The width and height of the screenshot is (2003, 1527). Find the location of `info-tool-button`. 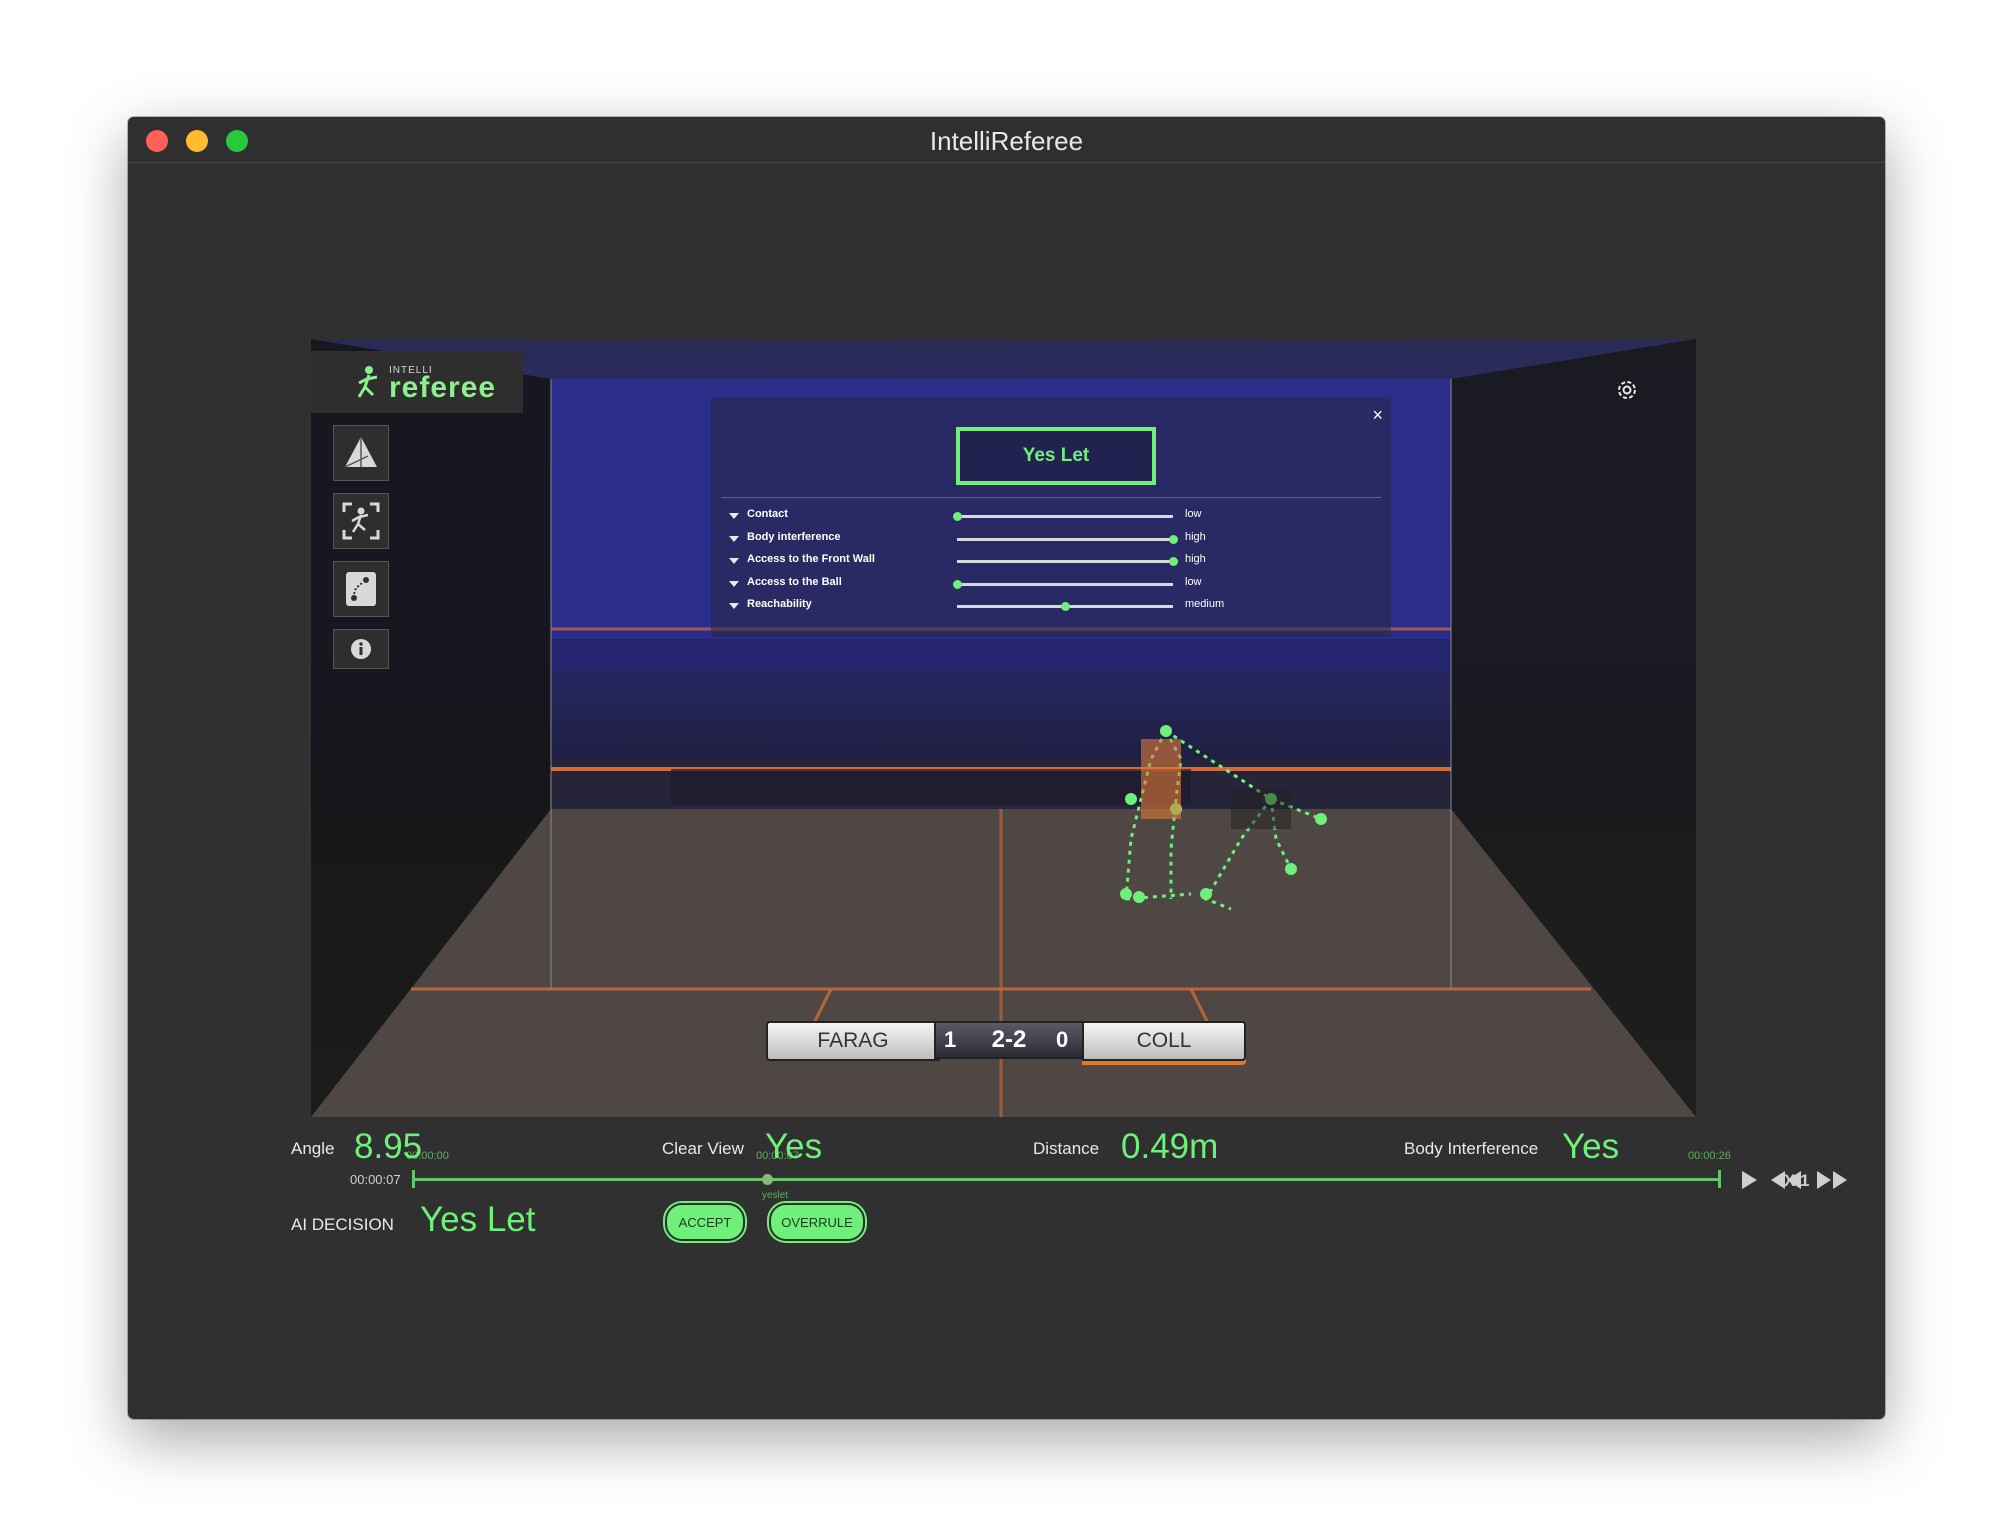

info-tool-button is located at coordinates (361, 649).